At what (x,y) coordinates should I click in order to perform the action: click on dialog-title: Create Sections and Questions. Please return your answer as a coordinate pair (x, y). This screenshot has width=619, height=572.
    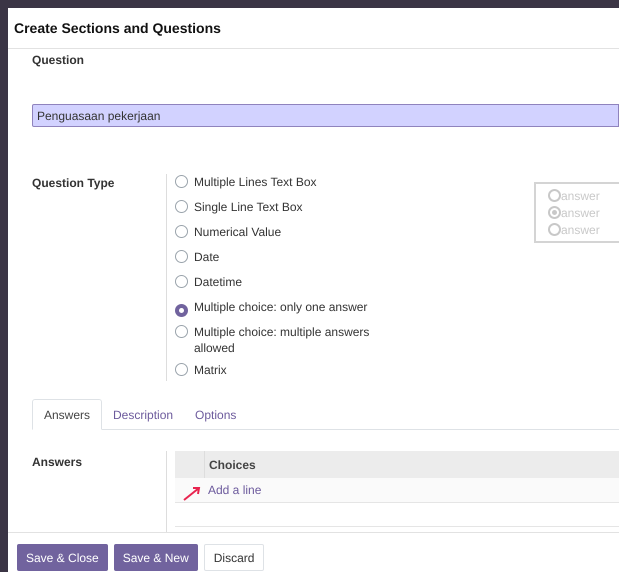
    Looking at the image, I should click on (117, 28).